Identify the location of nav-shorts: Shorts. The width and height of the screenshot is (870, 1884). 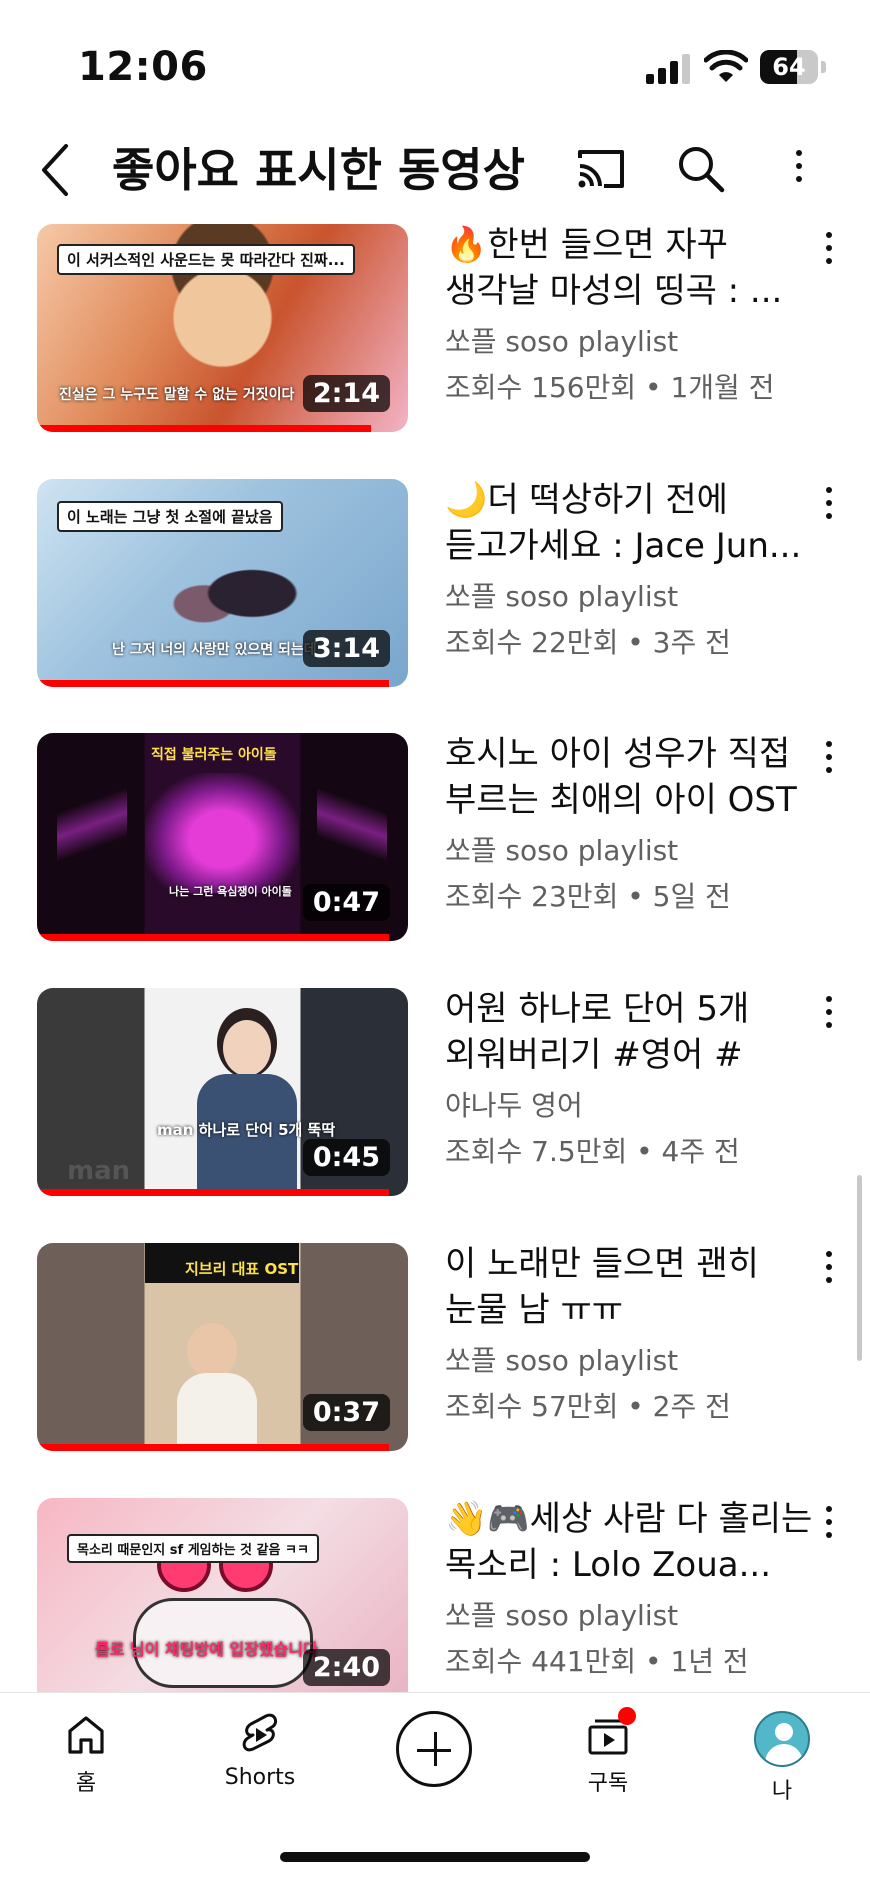
(260, 1766).